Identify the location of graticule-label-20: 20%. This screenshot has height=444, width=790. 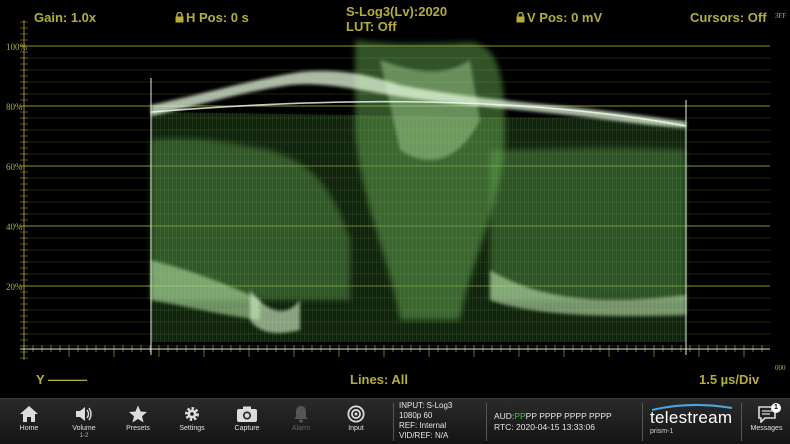
(14, 287).